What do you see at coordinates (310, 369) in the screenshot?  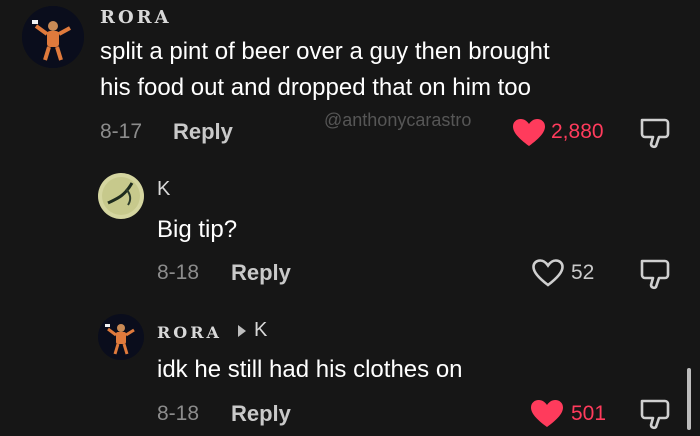 I see `comment-text: idk he still had his clothes on` at bounding box center [310, 369].